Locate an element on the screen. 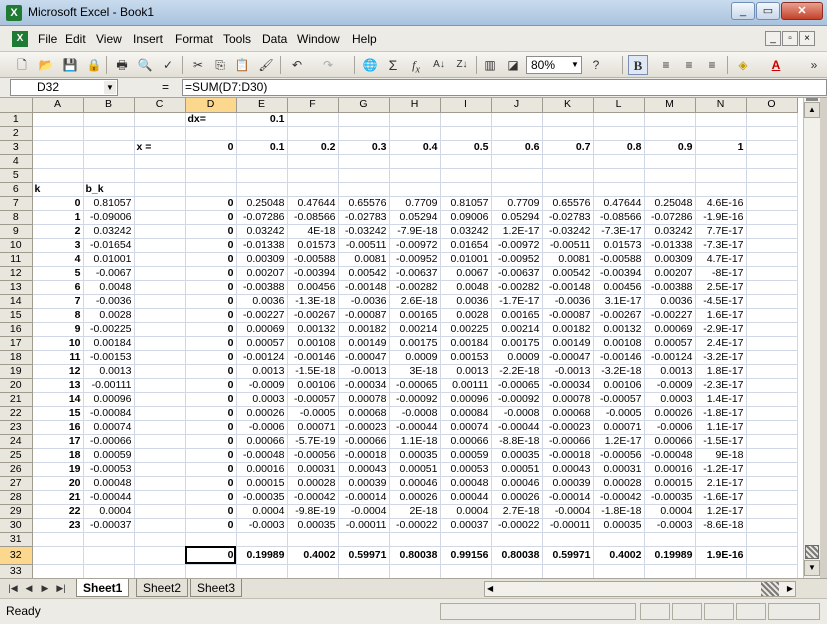 This screenshot has height=624, width=827. cell-e18: -0.00124 is located at coordinates (262, 357).